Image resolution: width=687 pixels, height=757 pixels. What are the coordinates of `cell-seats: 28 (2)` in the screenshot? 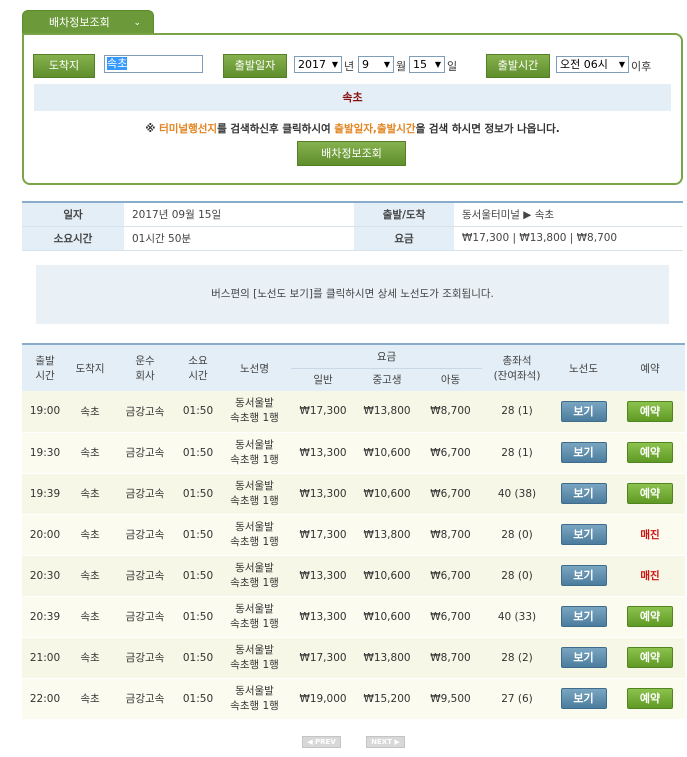 It's located at (517, 658).